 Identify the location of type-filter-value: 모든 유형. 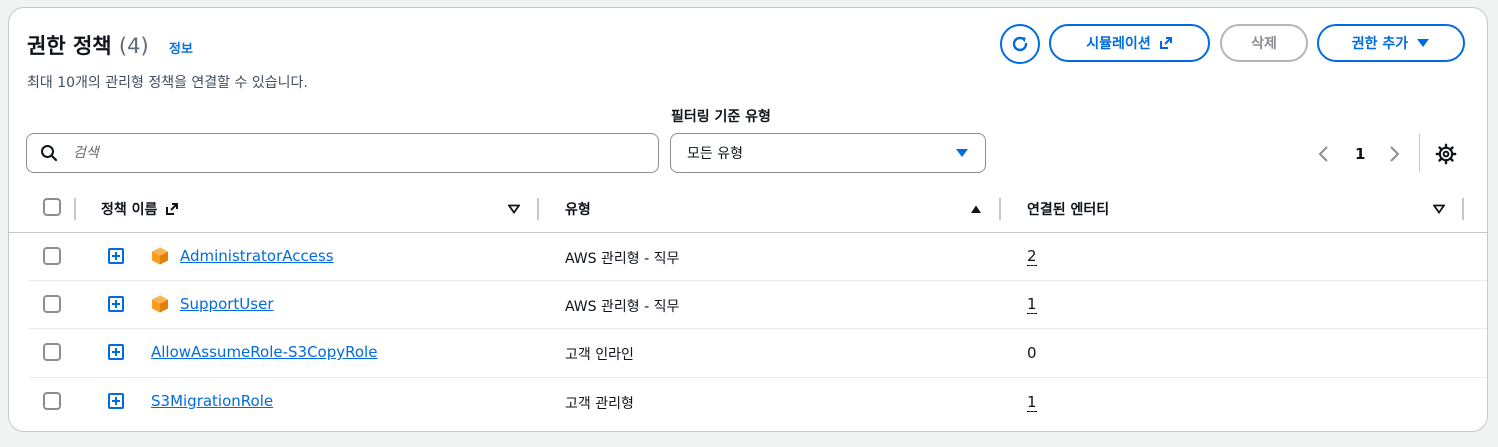
(715, 154).